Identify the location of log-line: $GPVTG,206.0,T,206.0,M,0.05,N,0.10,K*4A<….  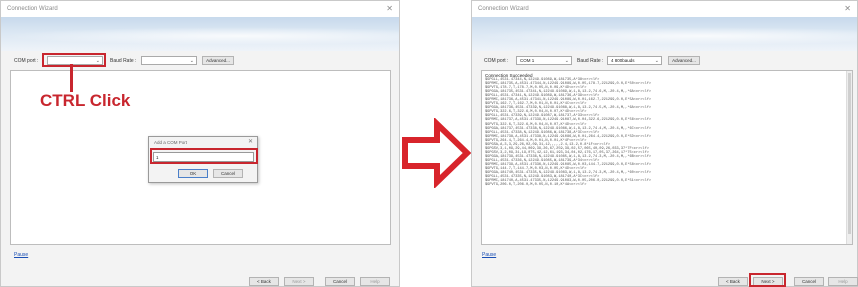
(536, 185).